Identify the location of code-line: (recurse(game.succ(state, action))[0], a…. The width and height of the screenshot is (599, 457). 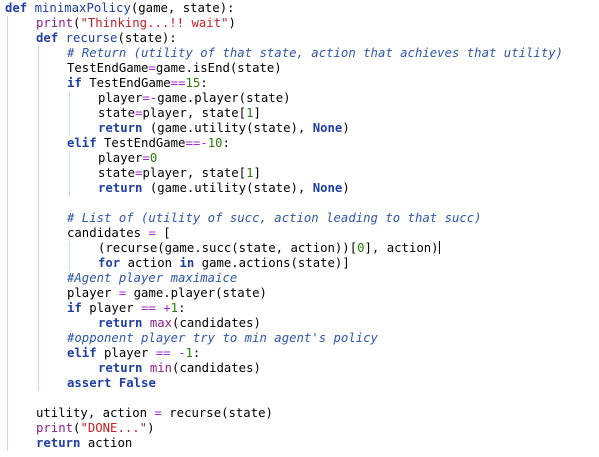
(269, 248).